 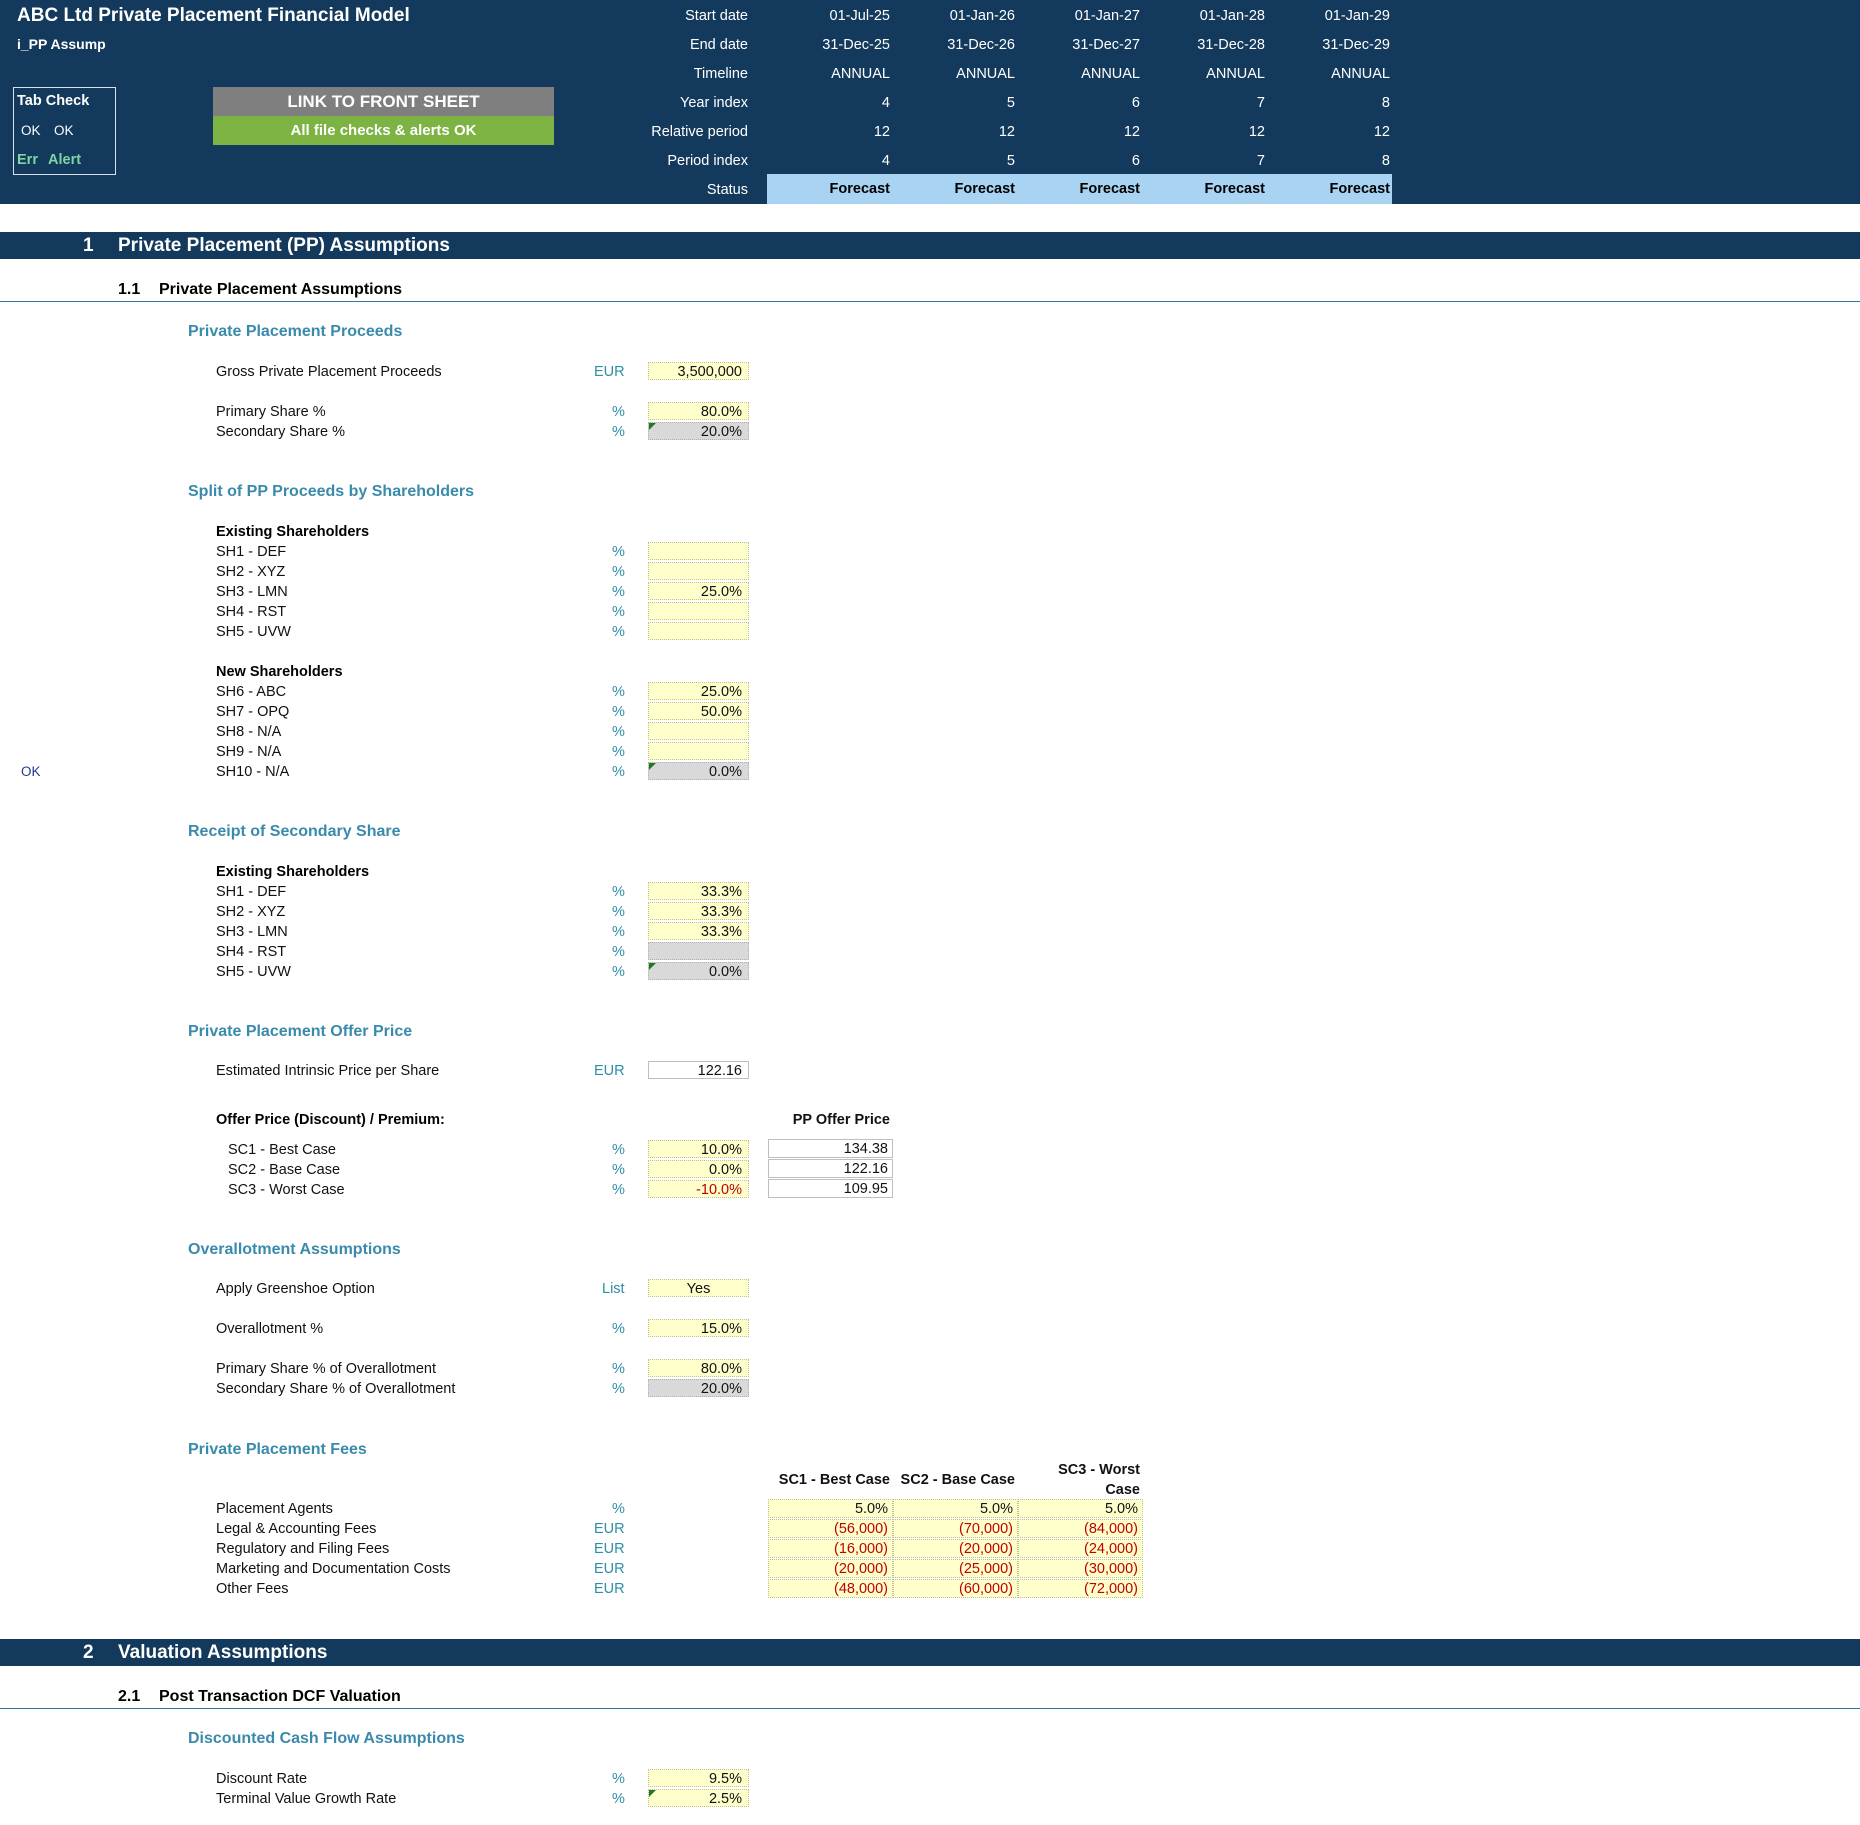 I want to click on row-label-period-index: Period index, so click(x=707, y=161).